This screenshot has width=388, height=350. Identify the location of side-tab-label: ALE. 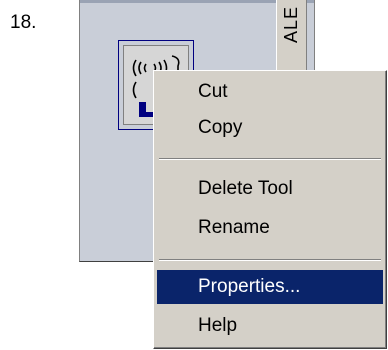
(291, 25).